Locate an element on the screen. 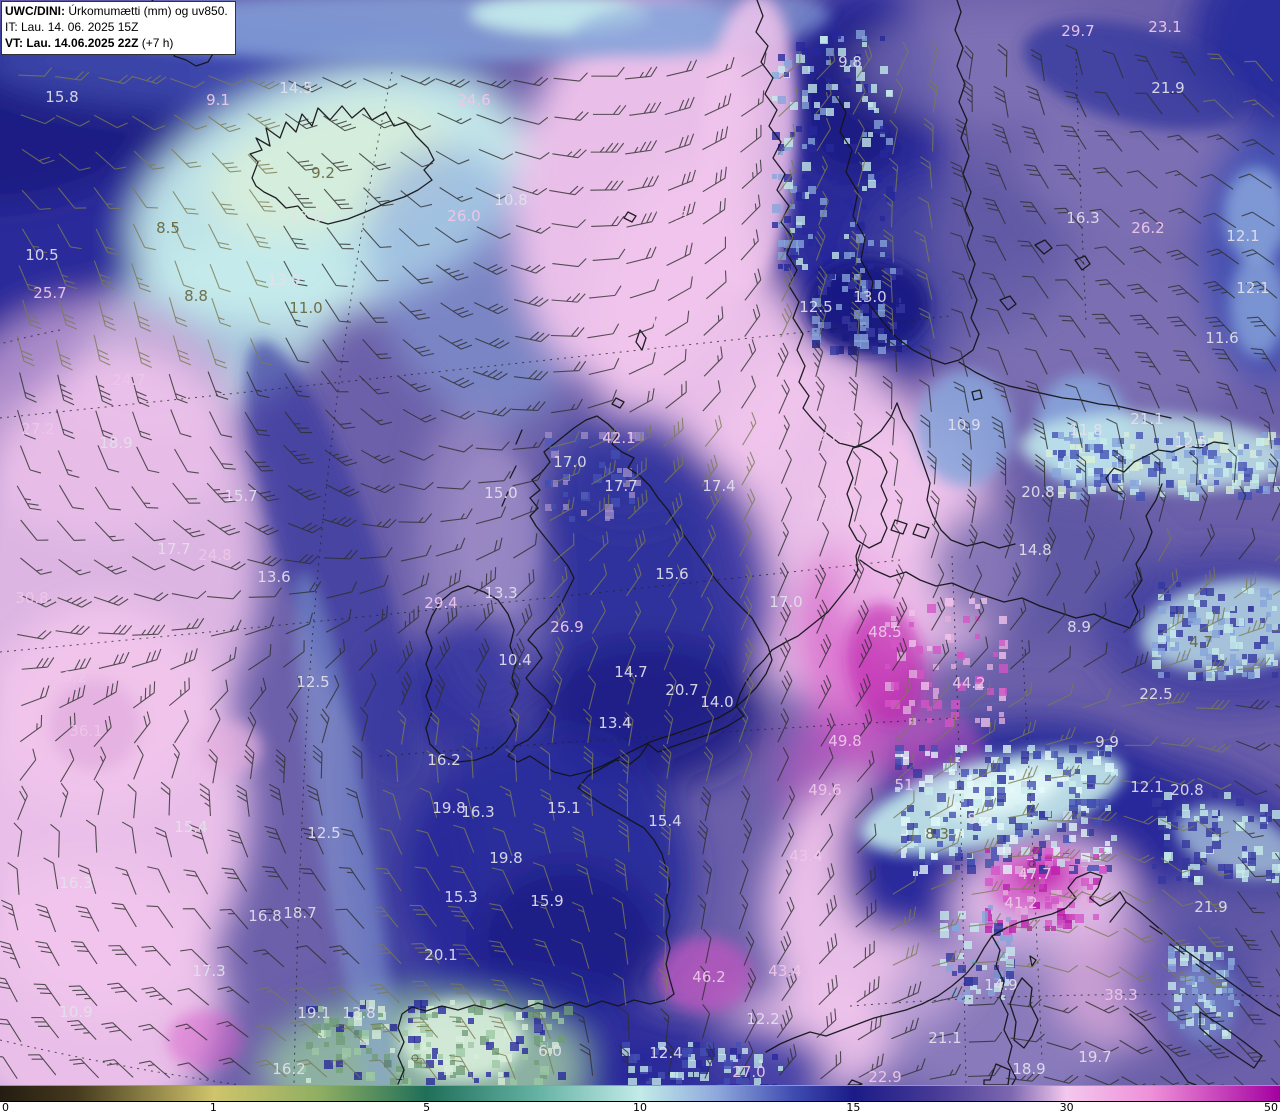 The image size is (1280, 1115). map-value-label: 10.5 is located at coordinates (41, 255).